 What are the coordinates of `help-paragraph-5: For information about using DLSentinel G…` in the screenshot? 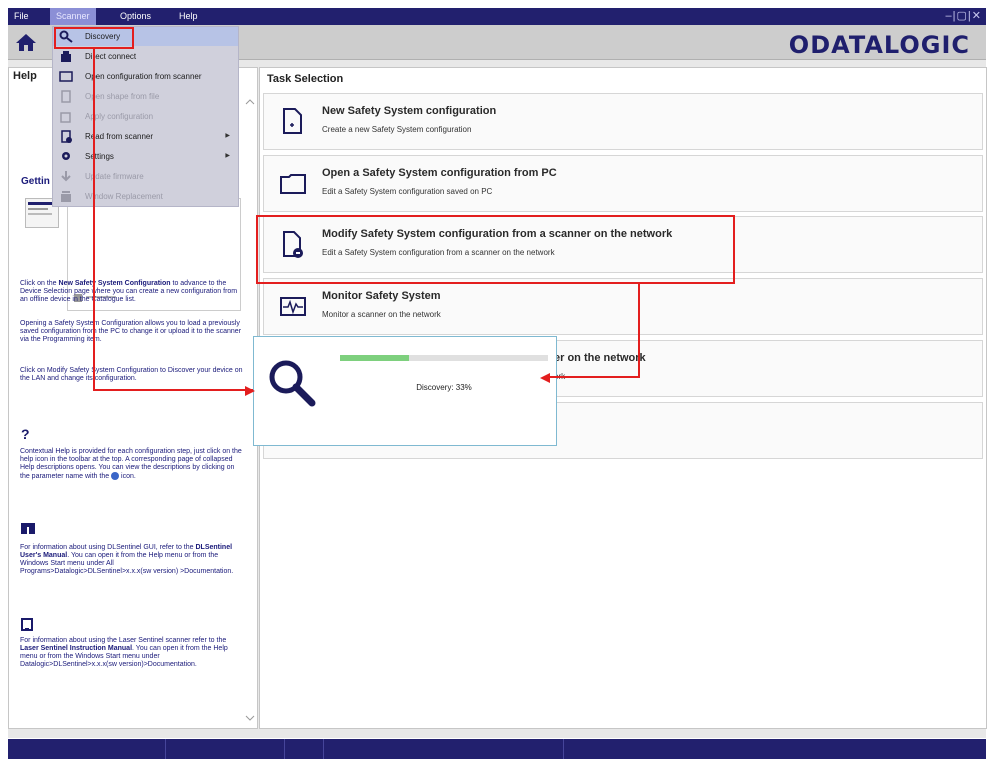 It's located at (127, 559).